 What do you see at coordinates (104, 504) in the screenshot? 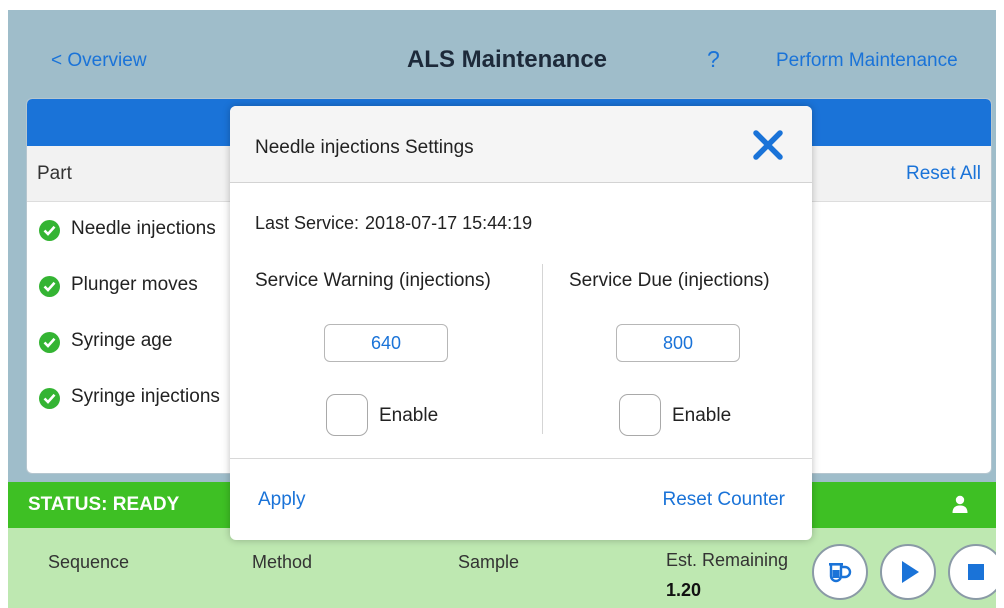
I see `status-text: STATUS: READY` at bounding box center [104, 504].